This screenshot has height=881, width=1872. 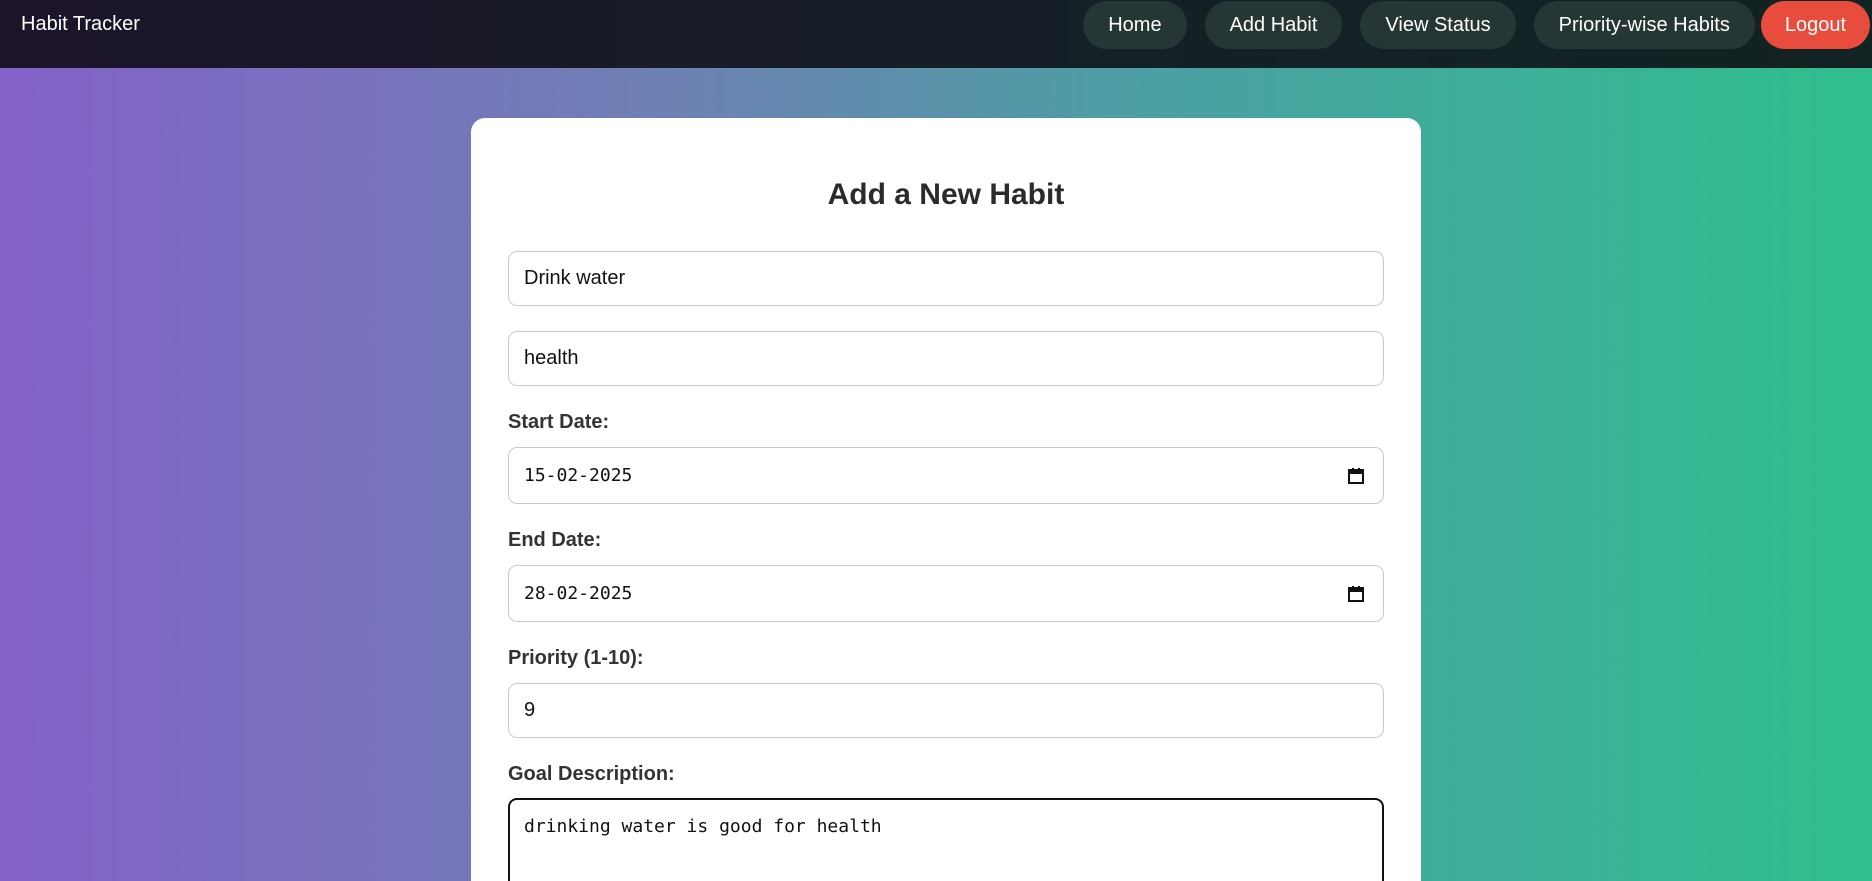 I want to click on habit-name-value: Drink water, so click(x=575, y=278).